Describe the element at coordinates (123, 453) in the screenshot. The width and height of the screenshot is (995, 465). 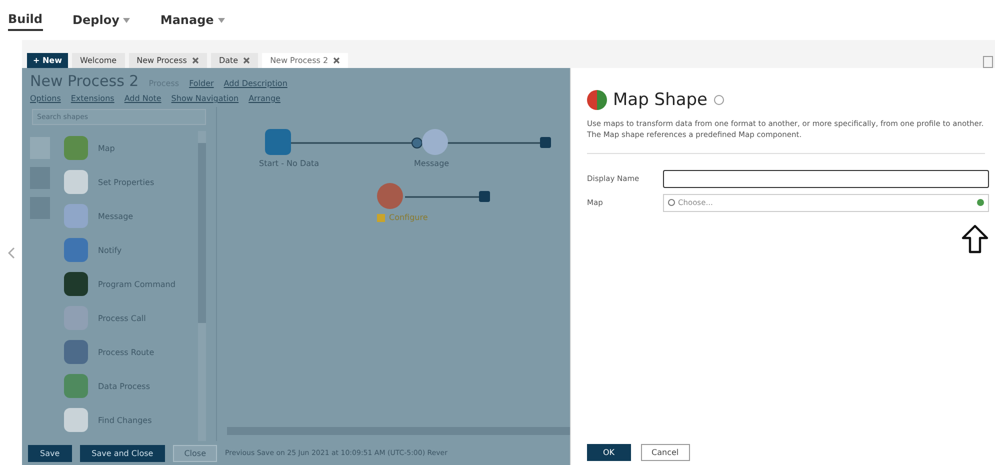
I see `save-button: Save and Close` at that location.